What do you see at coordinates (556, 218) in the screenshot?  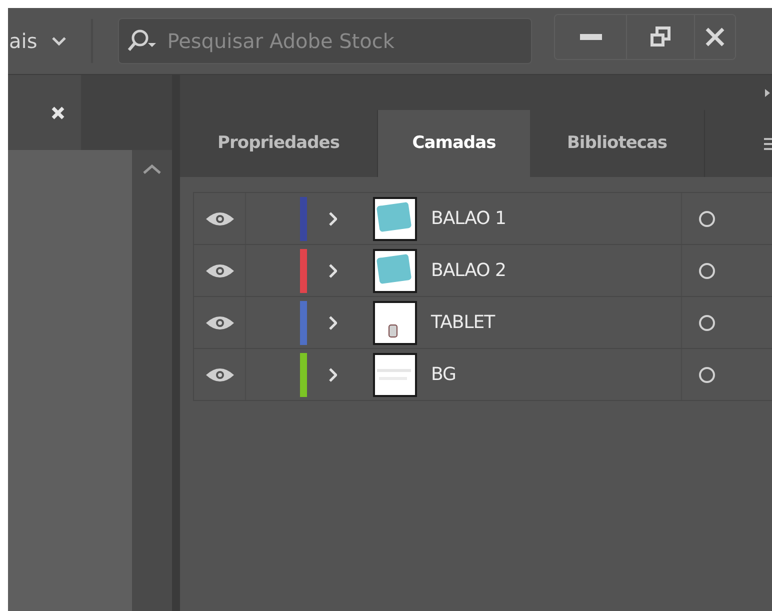 I see `layer-name: BALAO 1` at bounding box center [556, 218].